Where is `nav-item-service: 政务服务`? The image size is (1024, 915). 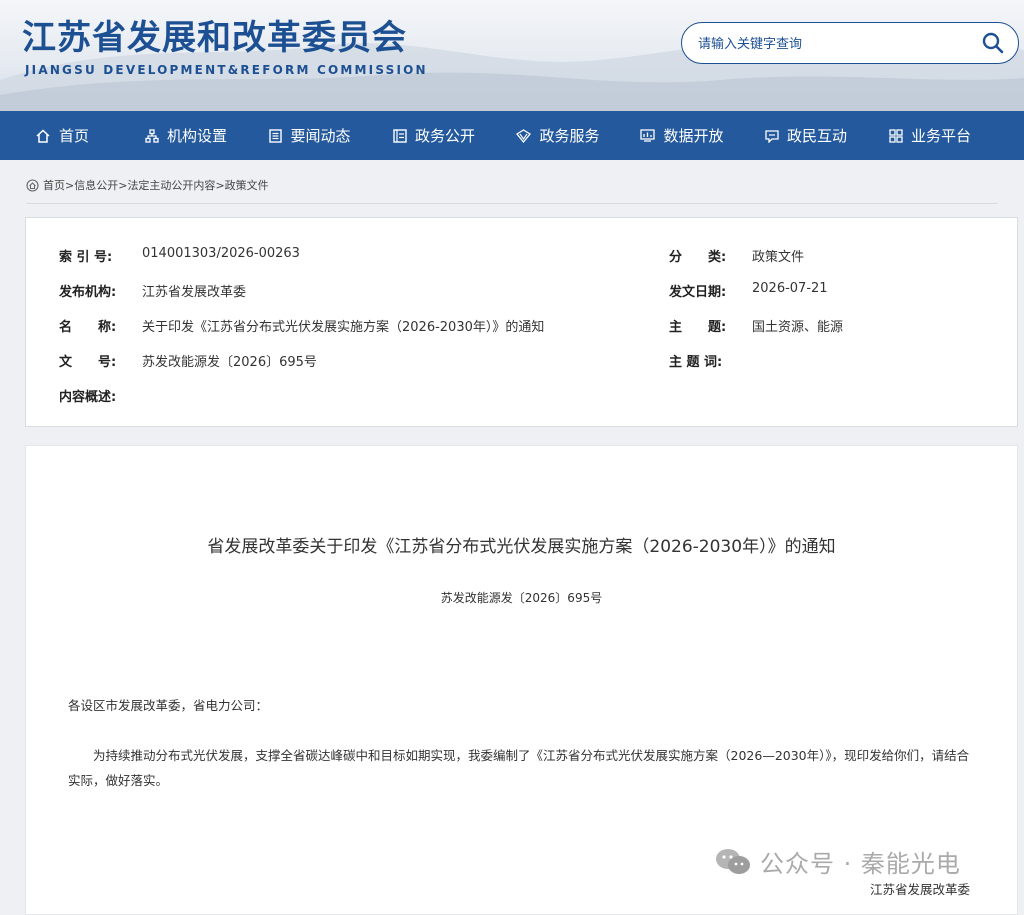
nav-item-service: 政务服务 is located at coordinates (558, 135).